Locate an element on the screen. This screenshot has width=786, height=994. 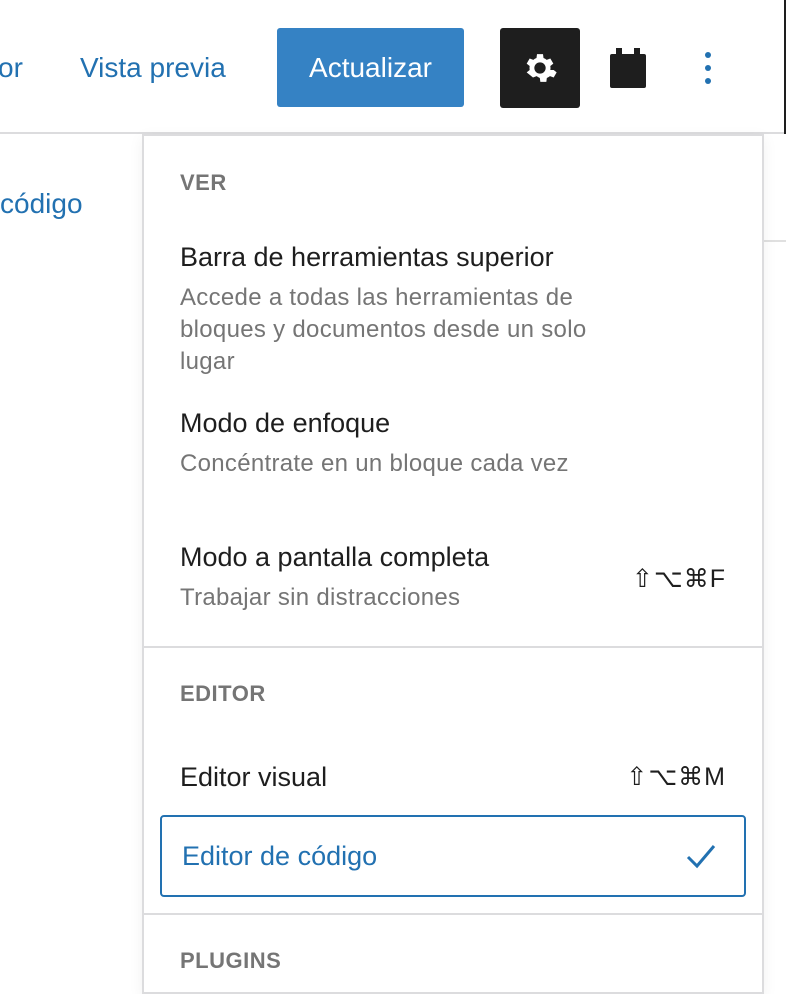
update-button: Actualizar is located at coordinates (370, 67).